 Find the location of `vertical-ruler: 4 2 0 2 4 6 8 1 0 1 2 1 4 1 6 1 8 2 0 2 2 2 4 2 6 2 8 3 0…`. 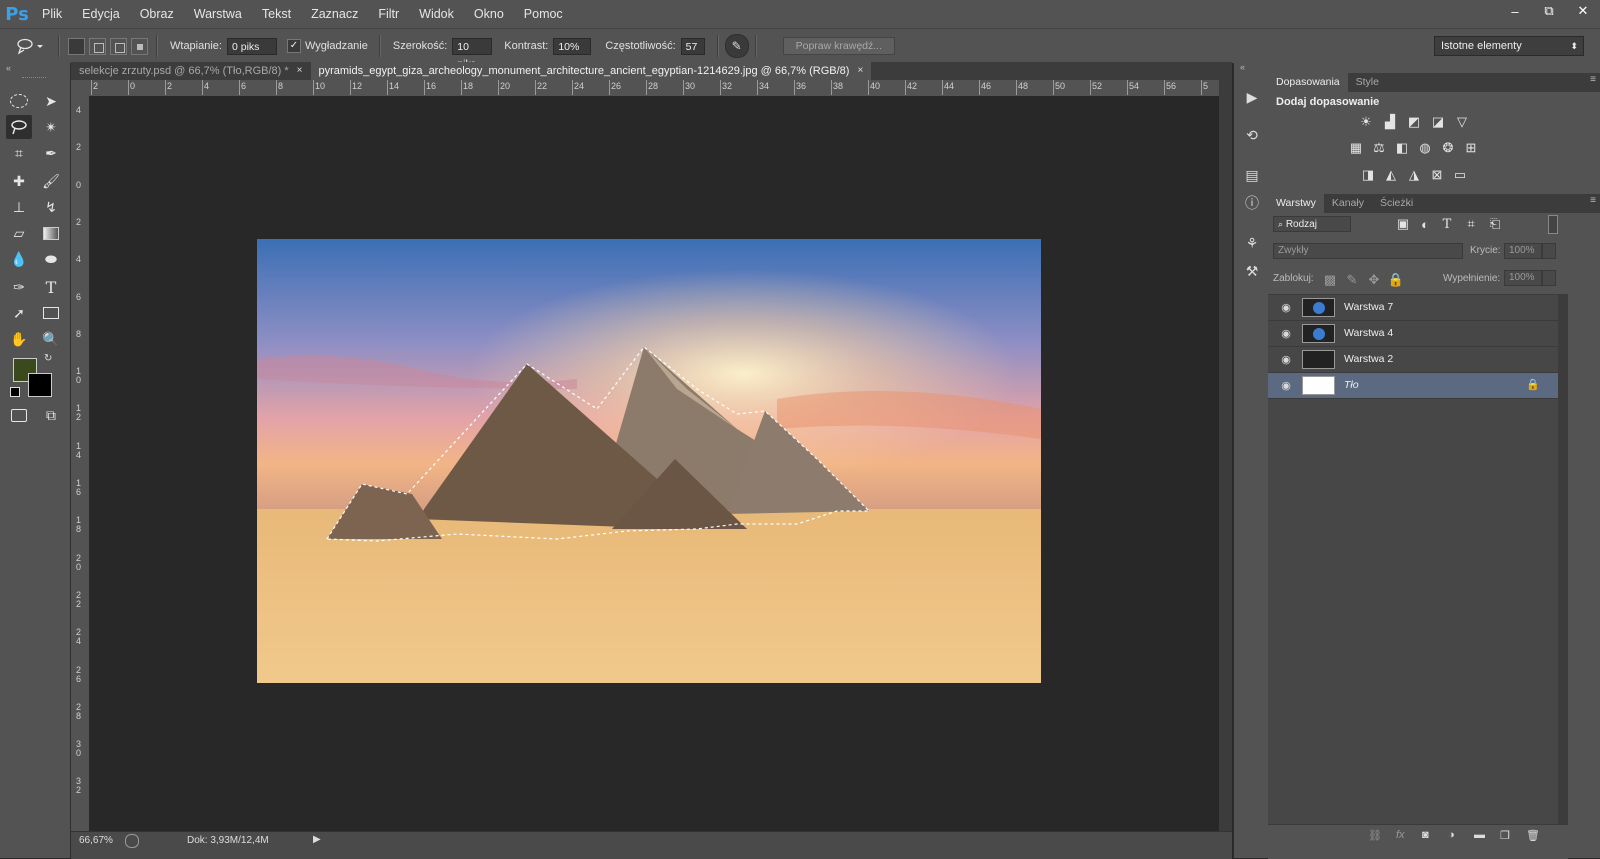

vertical-ruler: 4 2 0 2 4 6 8 1 0 1 2 1 4 1 6 1 8 2 0 2 2 2 4 2 6 2 8 3 0… is located at coordinates (80, 463).